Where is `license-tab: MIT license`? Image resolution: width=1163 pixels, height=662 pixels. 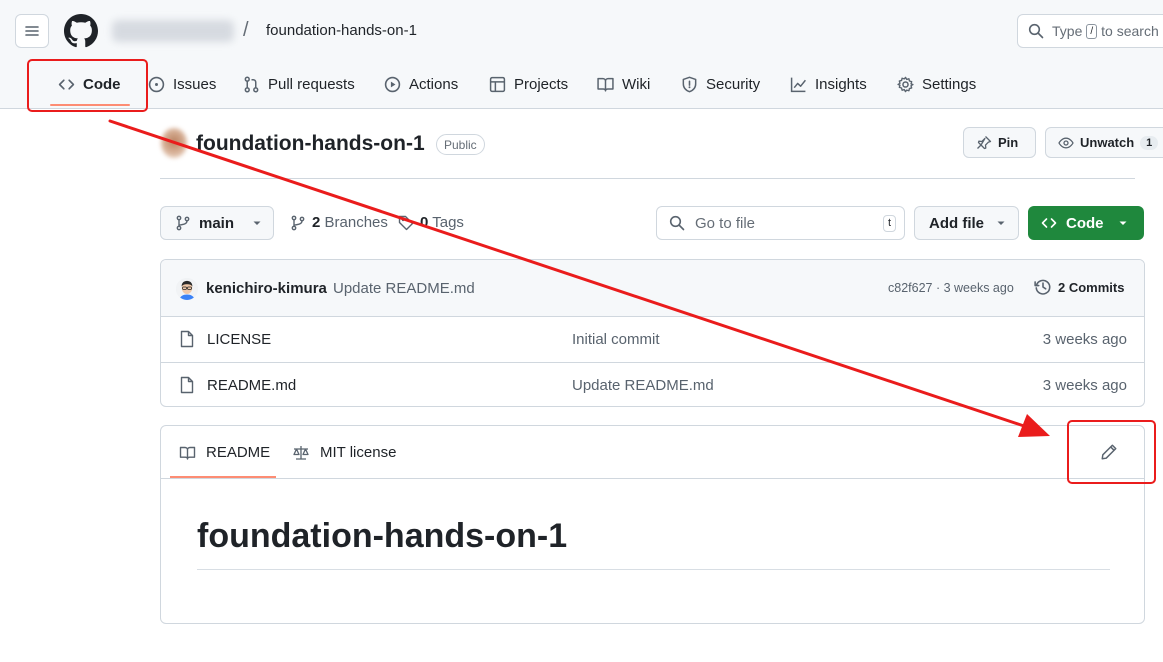
license-tab: MIT license is located at coordinates (344, 452).